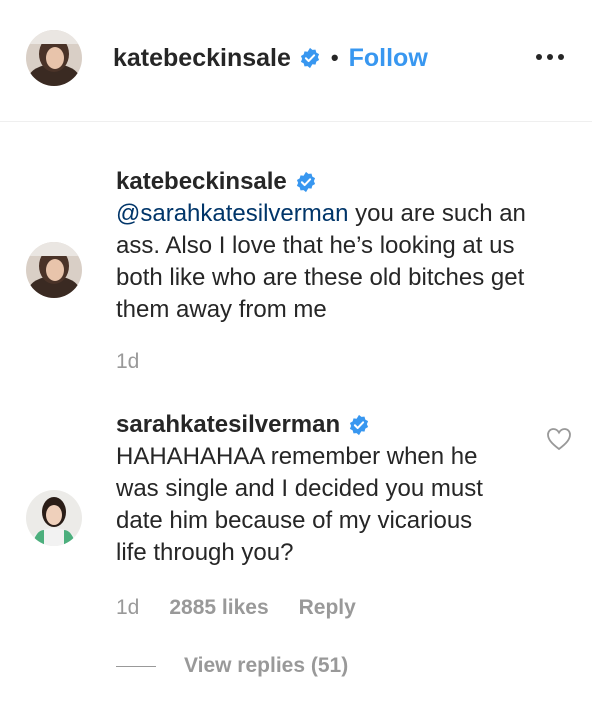 This screenshot has width=592, height=708. Describe the element at coordinates (299, 488) in the screenshot. I see `comment-text-line: was single and I decided you must` at that location.